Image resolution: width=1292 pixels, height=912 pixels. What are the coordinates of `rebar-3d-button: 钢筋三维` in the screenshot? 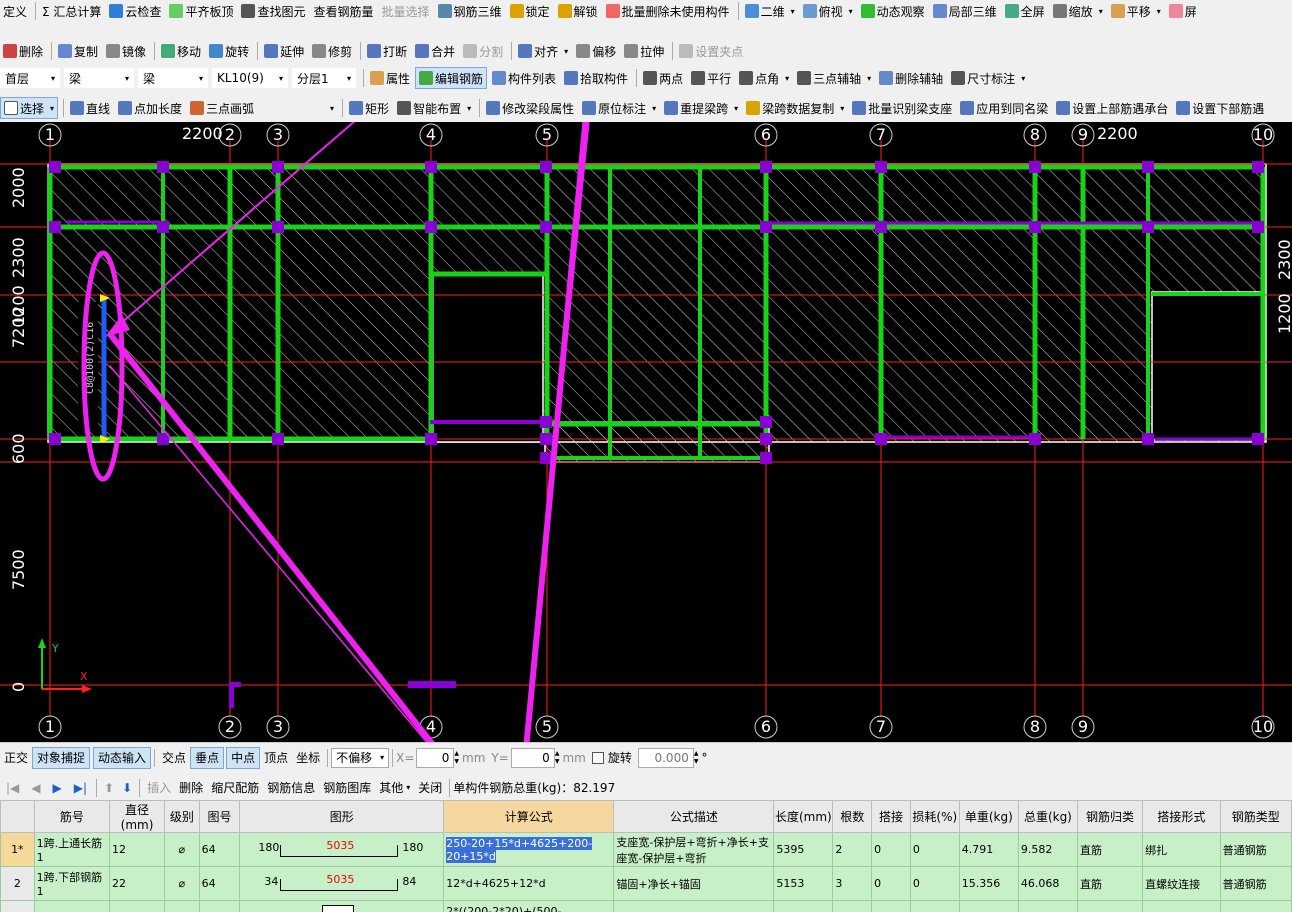 It's located at (470, 11).